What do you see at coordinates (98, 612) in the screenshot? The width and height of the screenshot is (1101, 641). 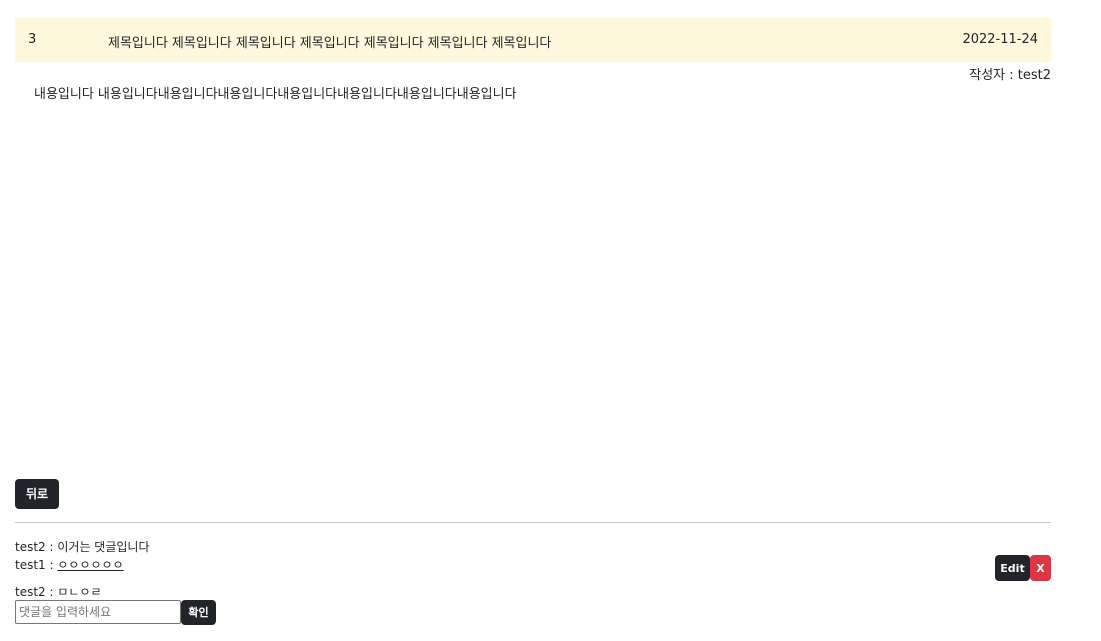 I see `comment-input` at bounding box center [98, 612].